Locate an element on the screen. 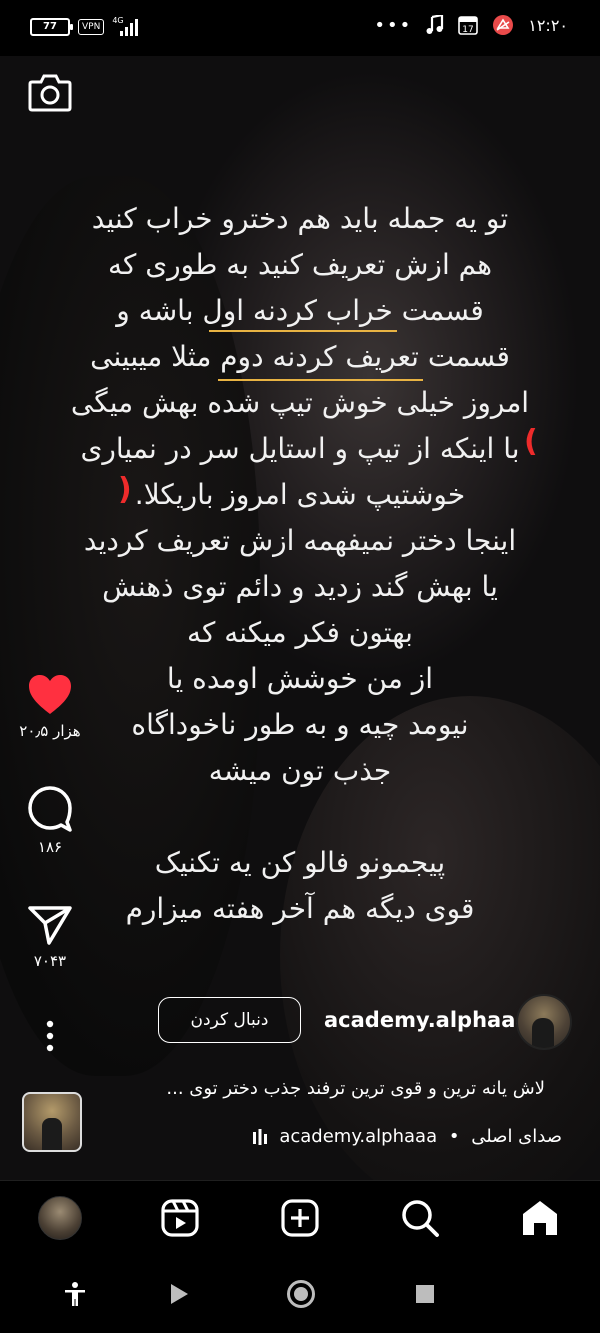  overlay-line: با اینکه از تیپ و استایل سر در نمیاری is located at coordinates (300, 448).